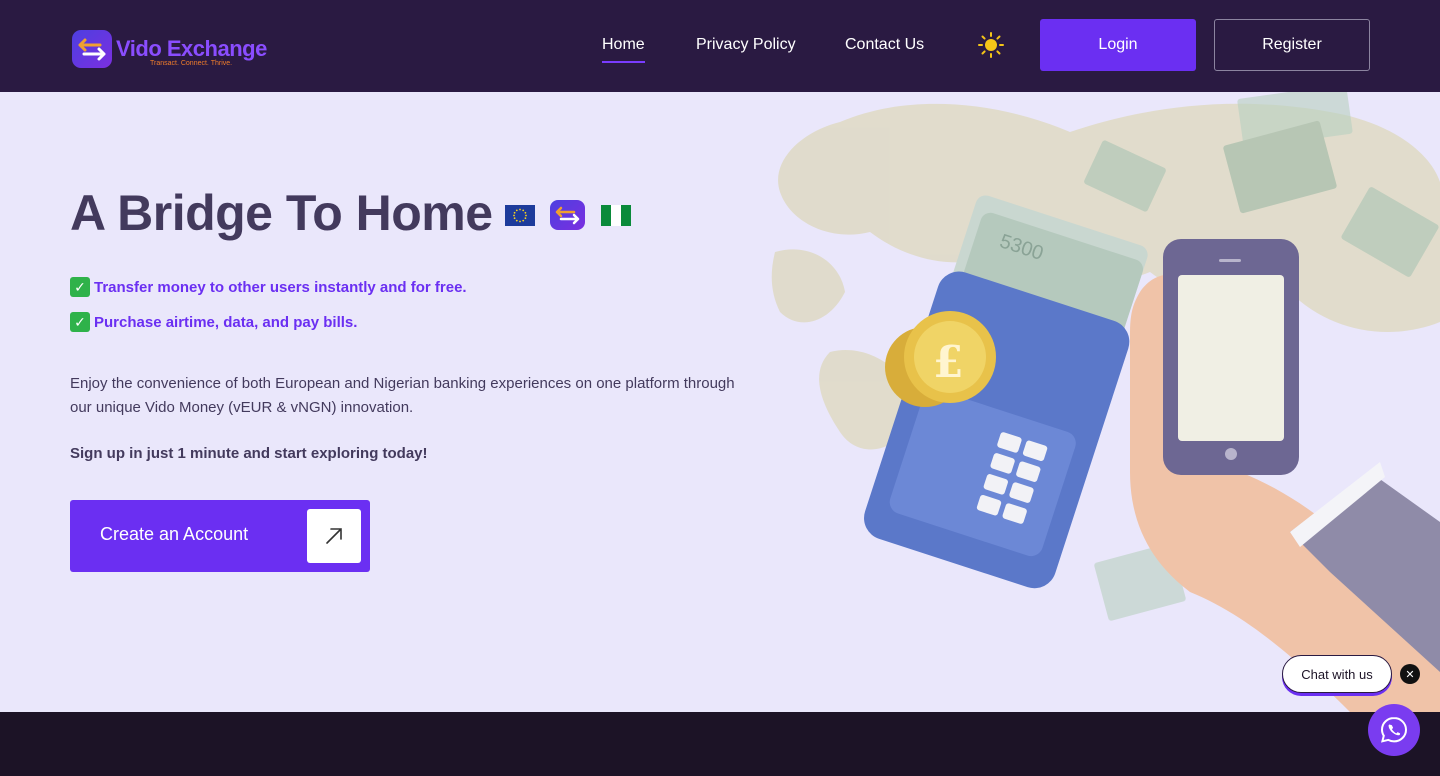 Image resolution: width=1440 pixels, height=776 pixels. I want to click on nav-link-contact-us: Contact Us, so click(884, 45).